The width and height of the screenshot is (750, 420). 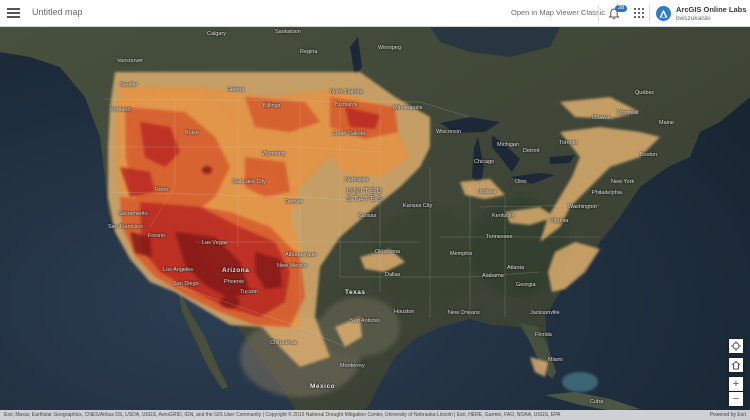 I want to click on map-label: Miami, so click(x=555, y=360).